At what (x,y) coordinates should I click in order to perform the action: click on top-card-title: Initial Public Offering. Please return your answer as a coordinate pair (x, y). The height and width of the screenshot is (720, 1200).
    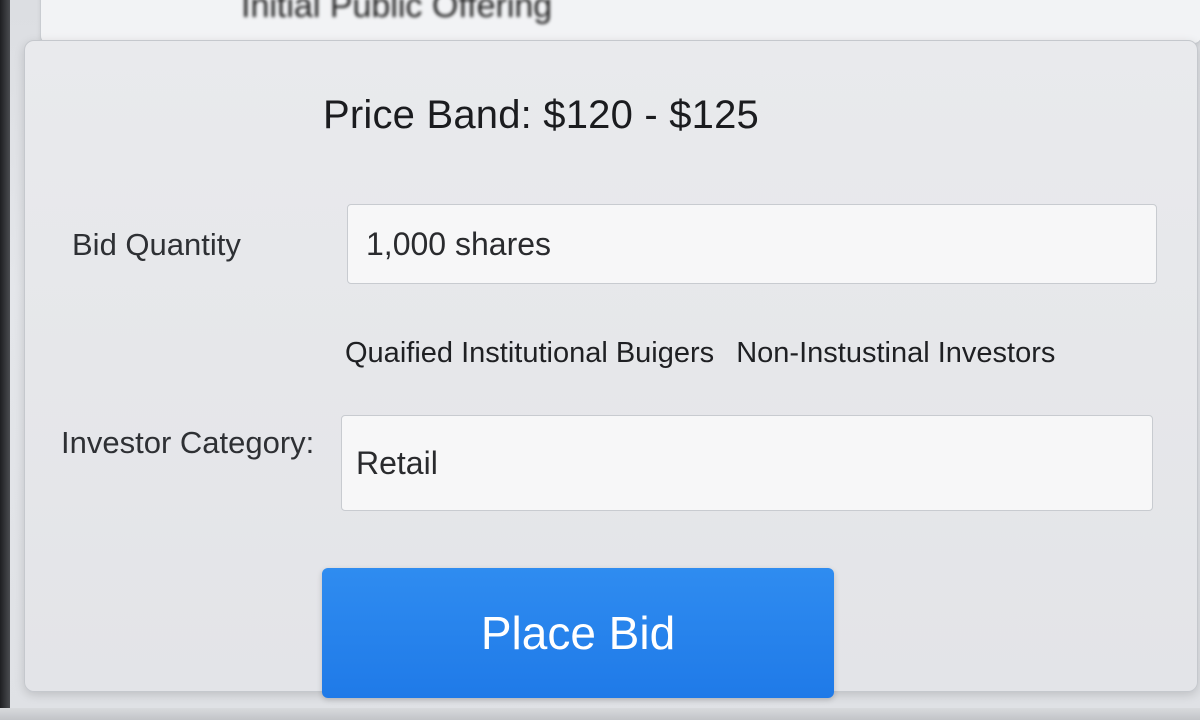
    Looking at the image, I should click on (397, 12).